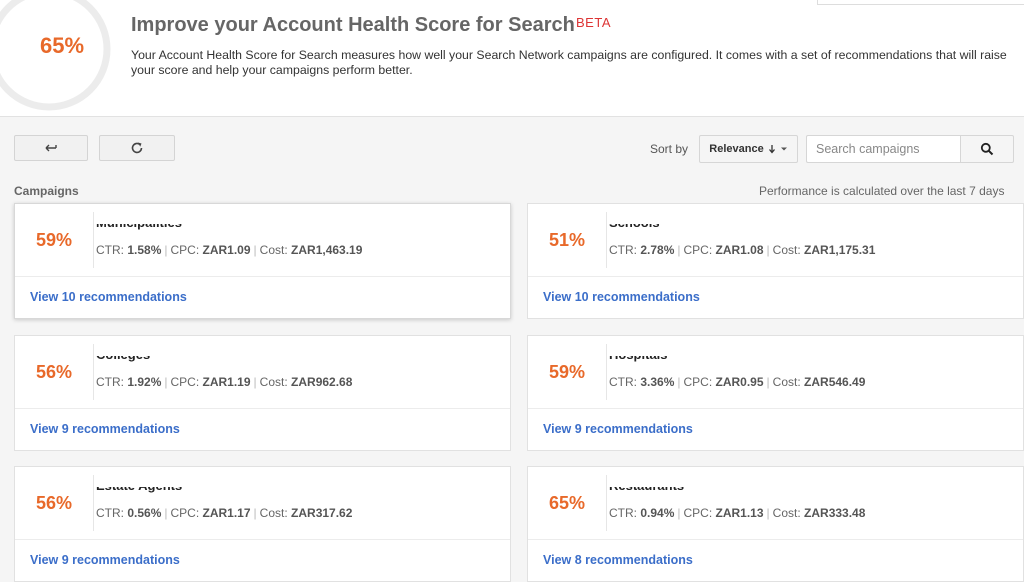  What do you see at coordinates (144, 250) in the screenshot?
I see `ctr-value: 1.58%` at bounding box center [144, 250].